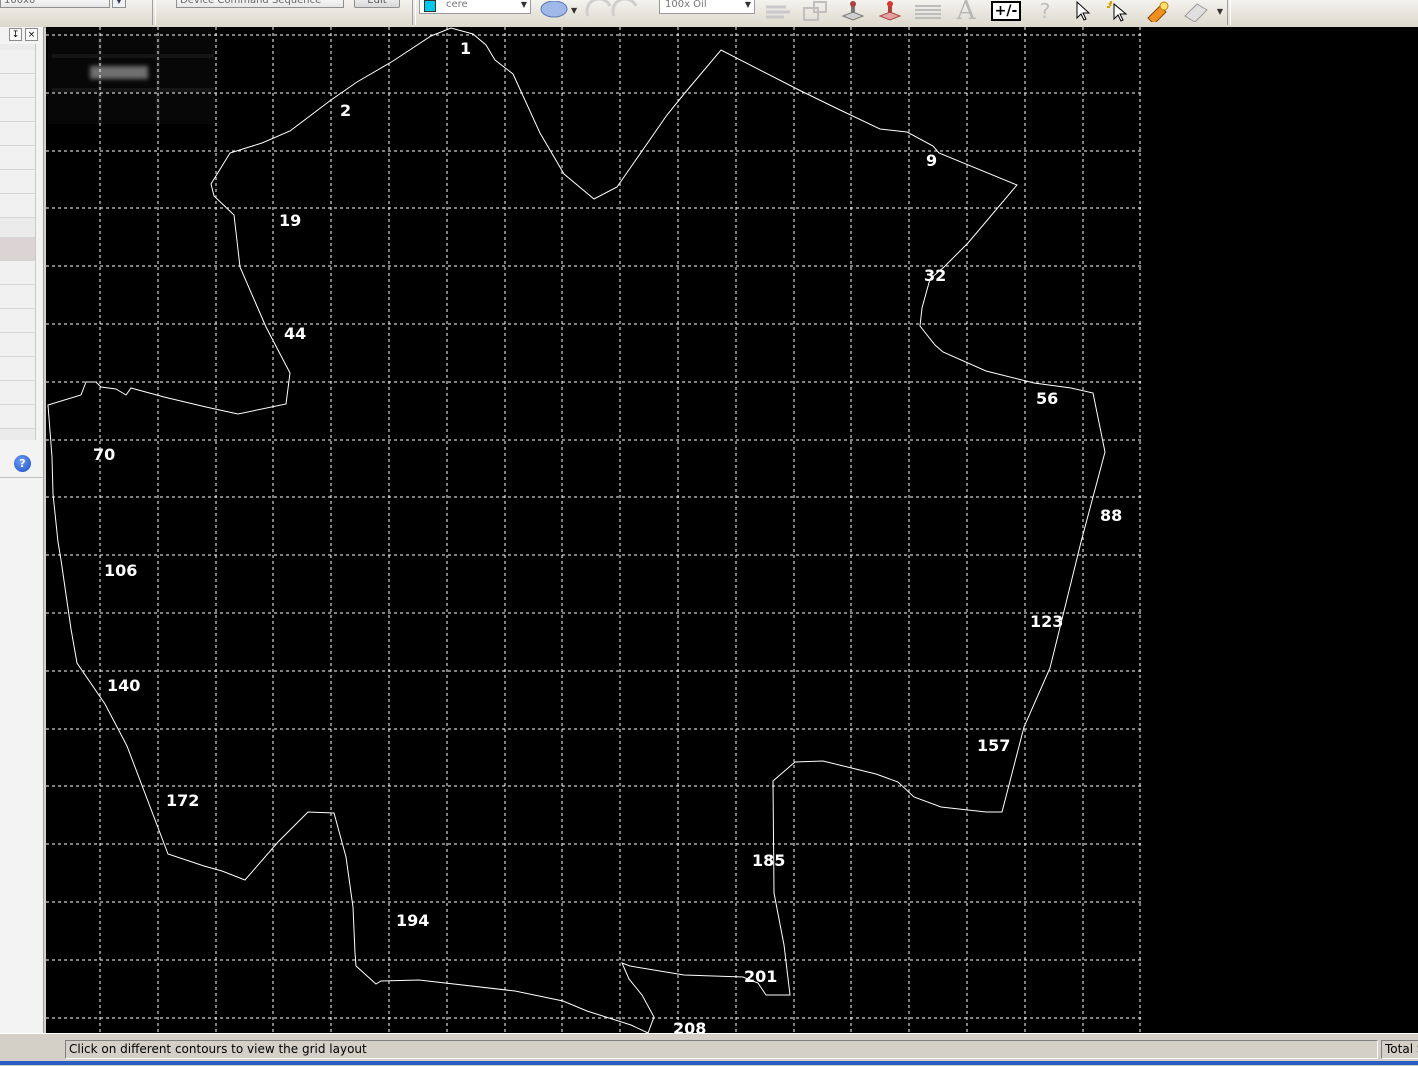 The width and height of the screenshot is (1418, 1066). Describe the element at coordinates (1119, 11) in the screenshot. I see `magic-select-icon` at that location.